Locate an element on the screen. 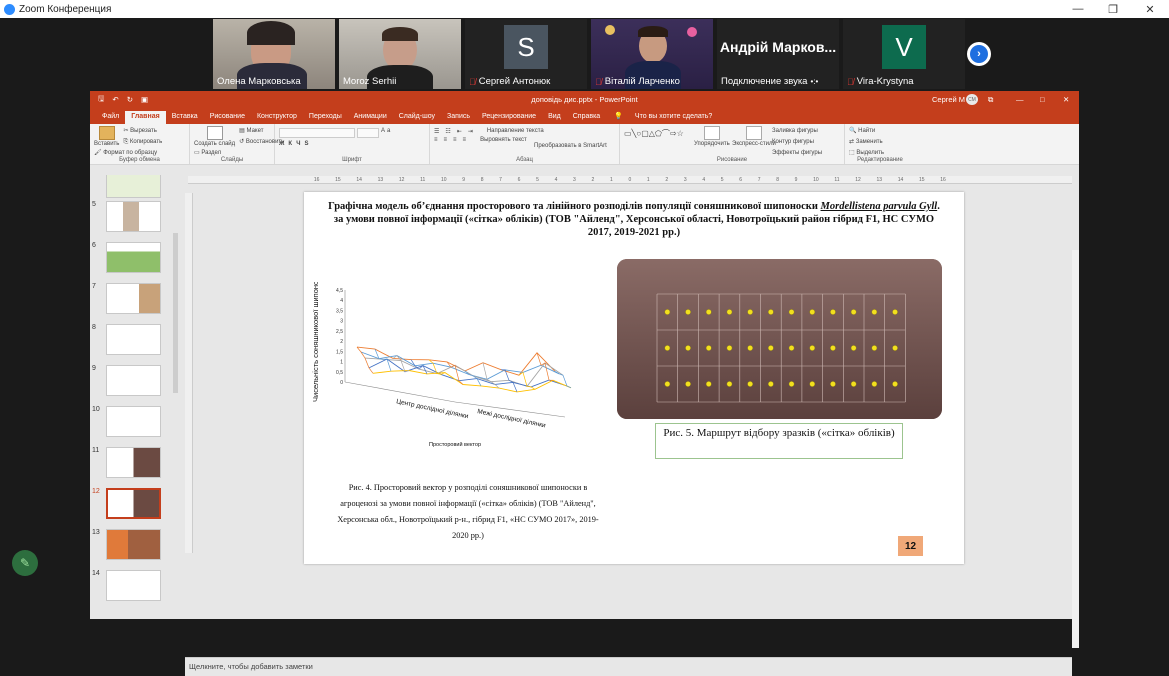 This screenshot has height=676, width=1169. font-name-input is located at coordinates (317, 133).